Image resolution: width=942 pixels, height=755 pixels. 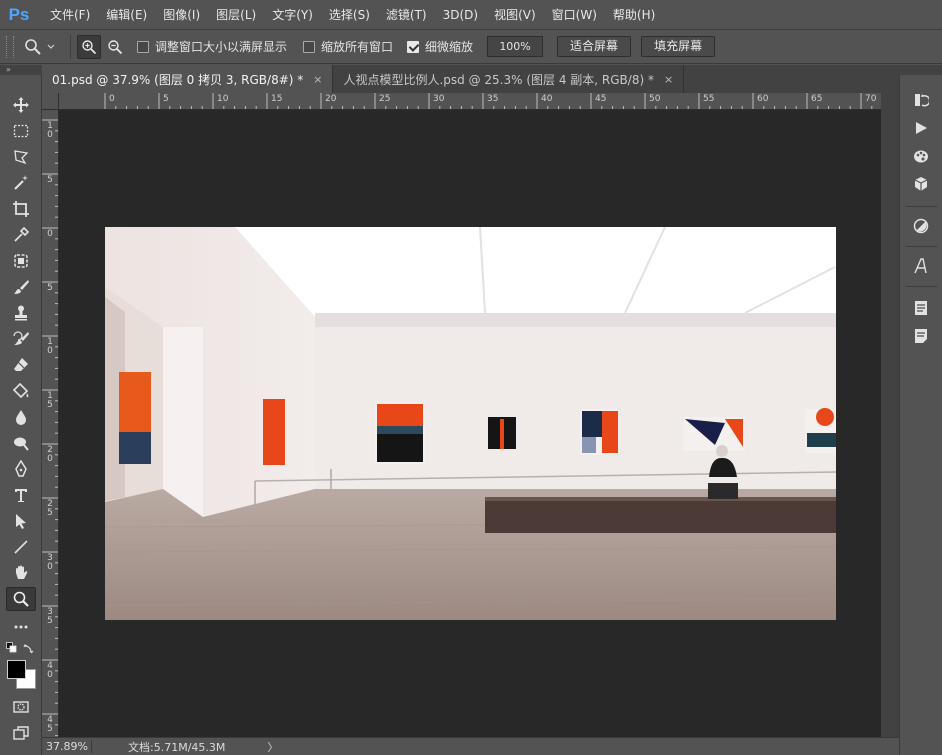 I want to click on zoom-in-button, so click(x=89, y=46).